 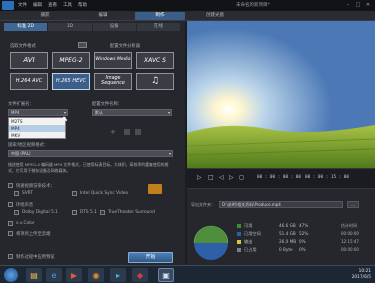 I want to click on dts-radio, so click(x=74, y=212).